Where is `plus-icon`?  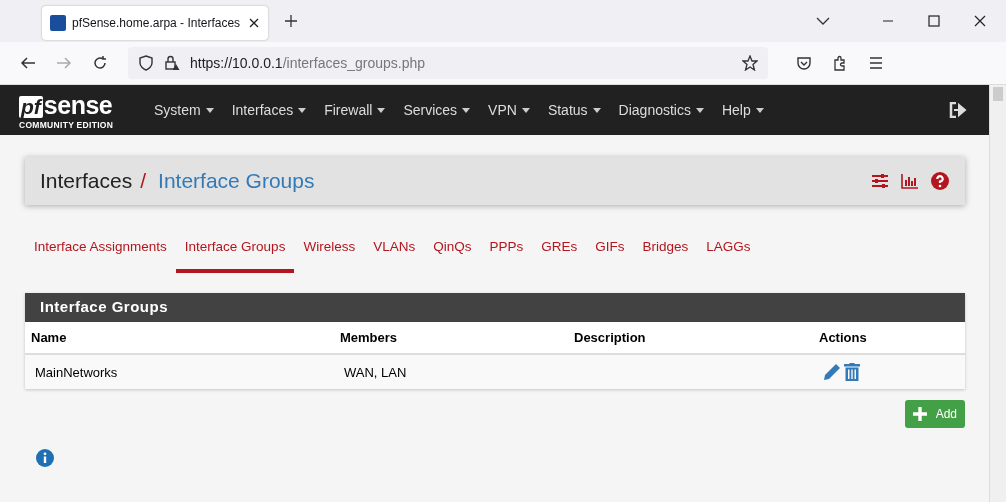 plus-icon is located at coordinates (919, 414).